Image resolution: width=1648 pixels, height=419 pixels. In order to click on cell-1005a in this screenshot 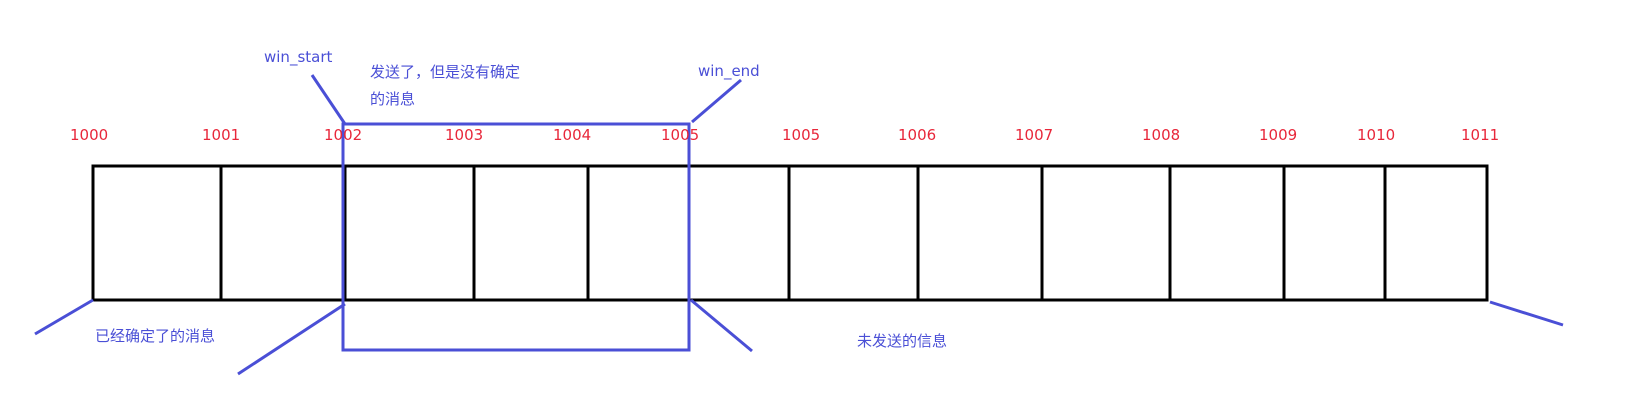, I will do `click(739, 233)`.